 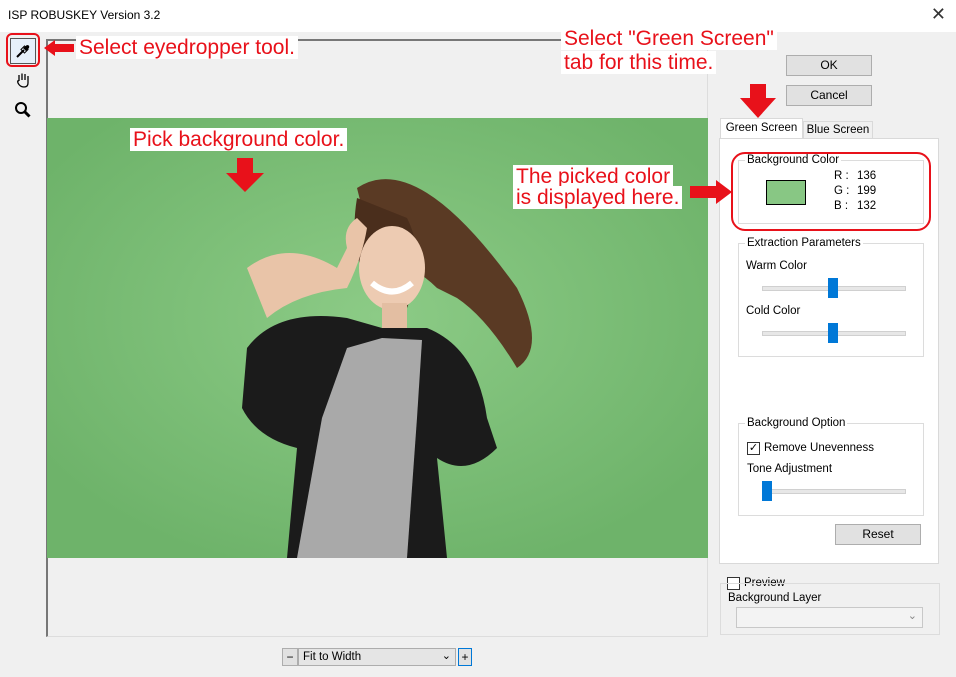 I want to click on warm-color-slider, so click(x=833, y=288).